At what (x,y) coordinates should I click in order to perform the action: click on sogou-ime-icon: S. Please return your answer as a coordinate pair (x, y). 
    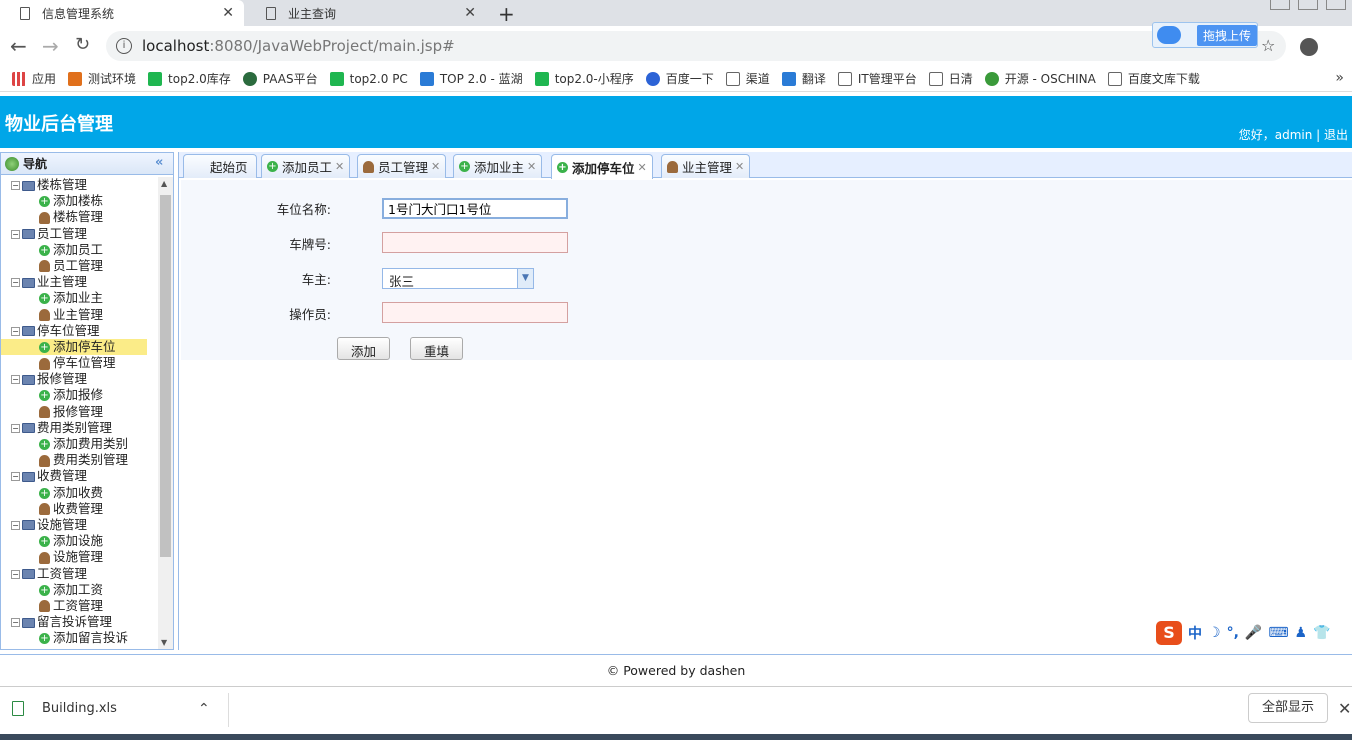
    Looking at the image, I should click on (1169, 633).